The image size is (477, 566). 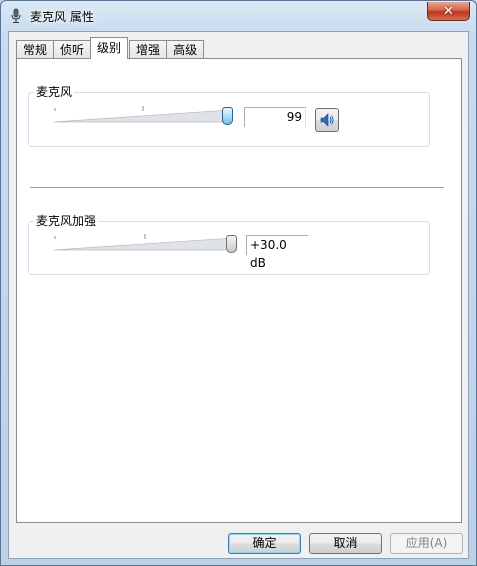 I want to click on microphone-boost-label: 麦克风加强, so click(x=66, y=221).